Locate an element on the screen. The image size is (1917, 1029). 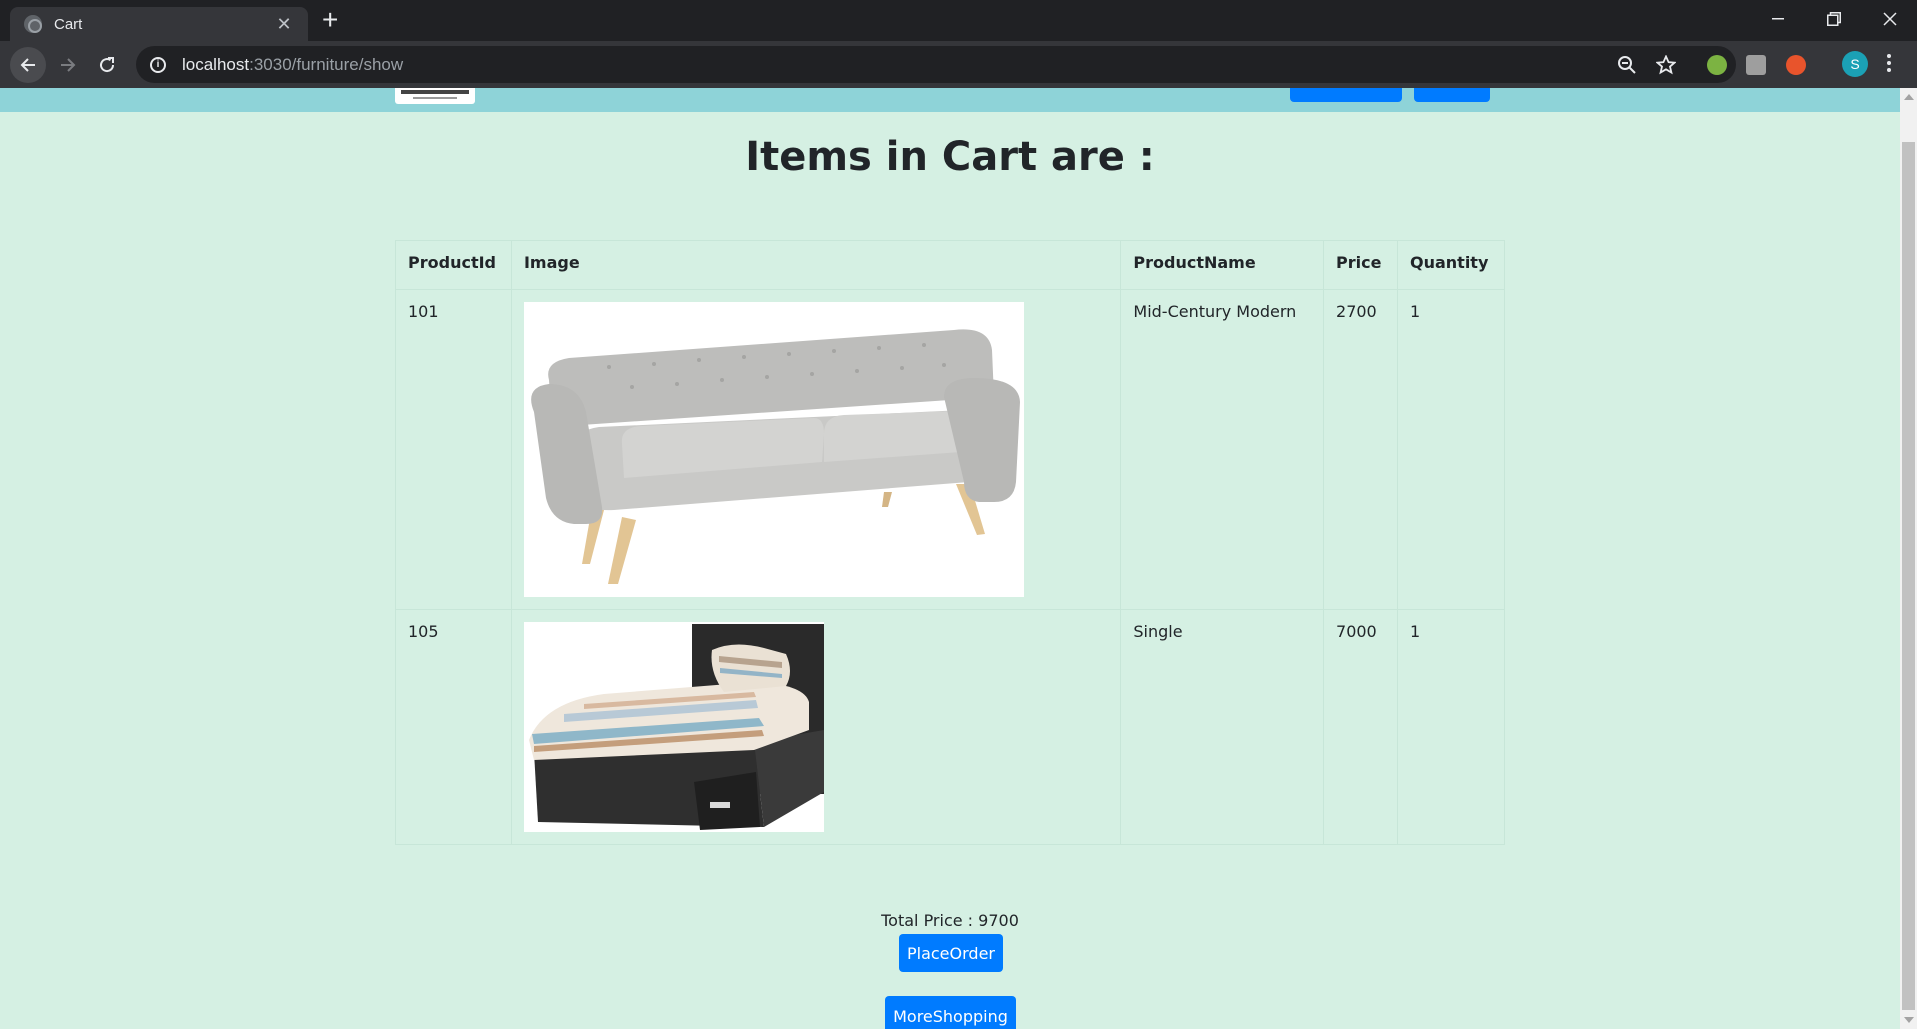
info-icon: i is located at coordinates (158, 64).